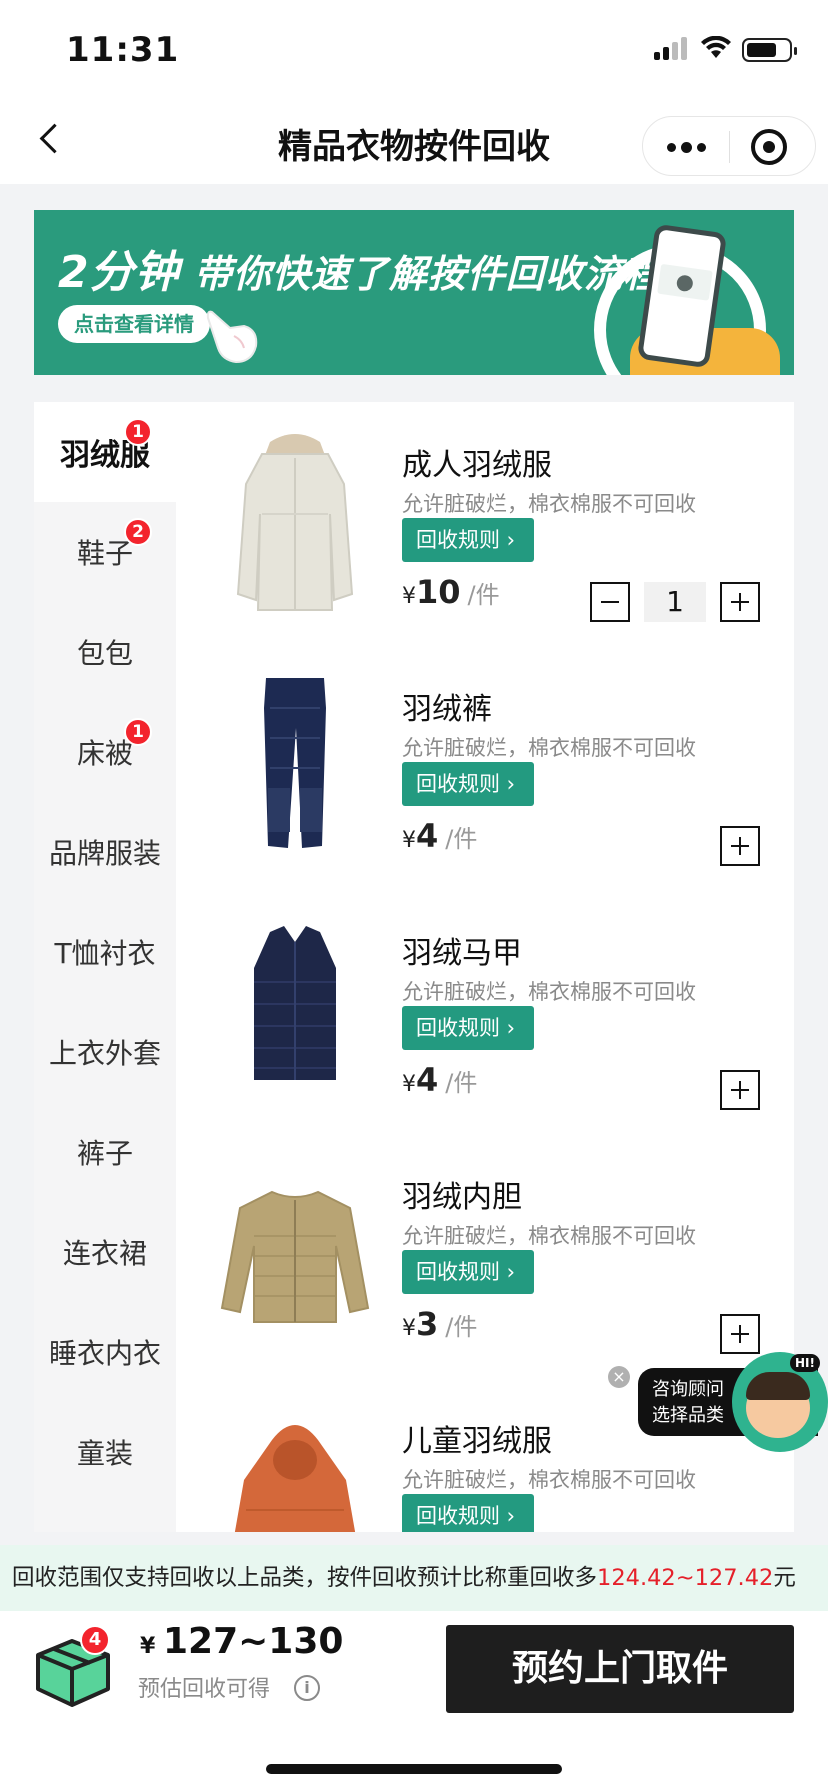  What do you see at coordinates (253, 1641) in the screenshot?
I see `total-value: 127~130` at bounding box center [253, 1641].